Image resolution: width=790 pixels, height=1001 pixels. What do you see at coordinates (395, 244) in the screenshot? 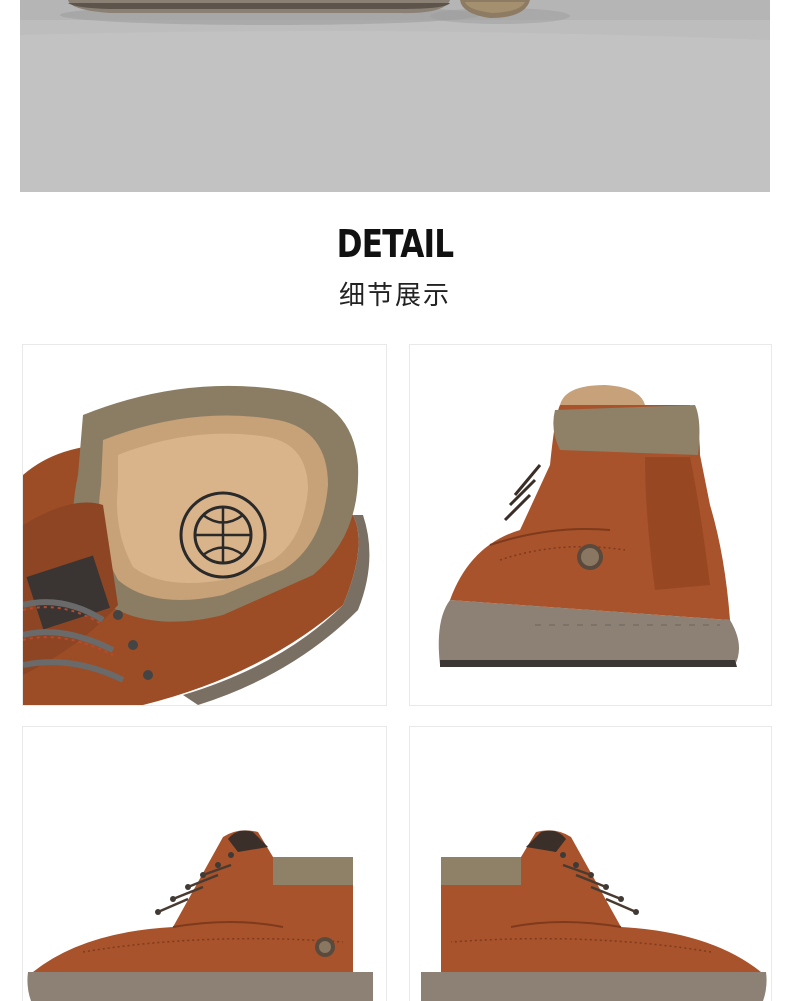
I see `section-title: DETAIL` at bounding box center [395, 244].